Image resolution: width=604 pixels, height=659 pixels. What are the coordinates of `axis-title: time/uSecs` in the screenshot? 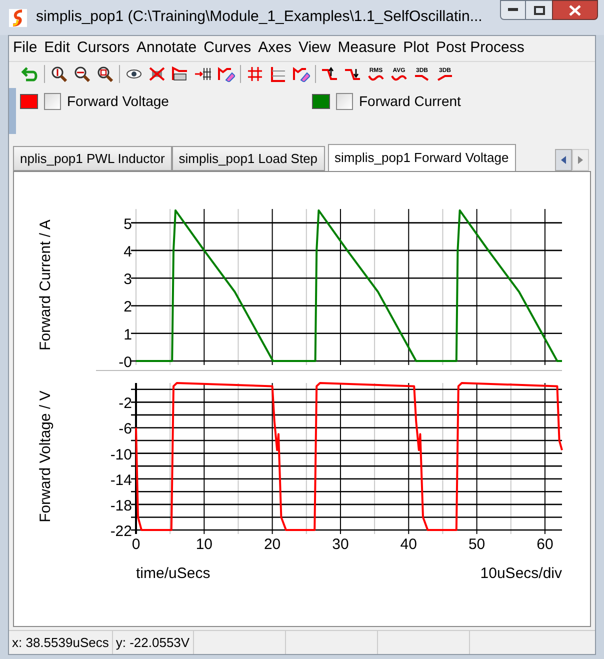 It's located at (173, 574).